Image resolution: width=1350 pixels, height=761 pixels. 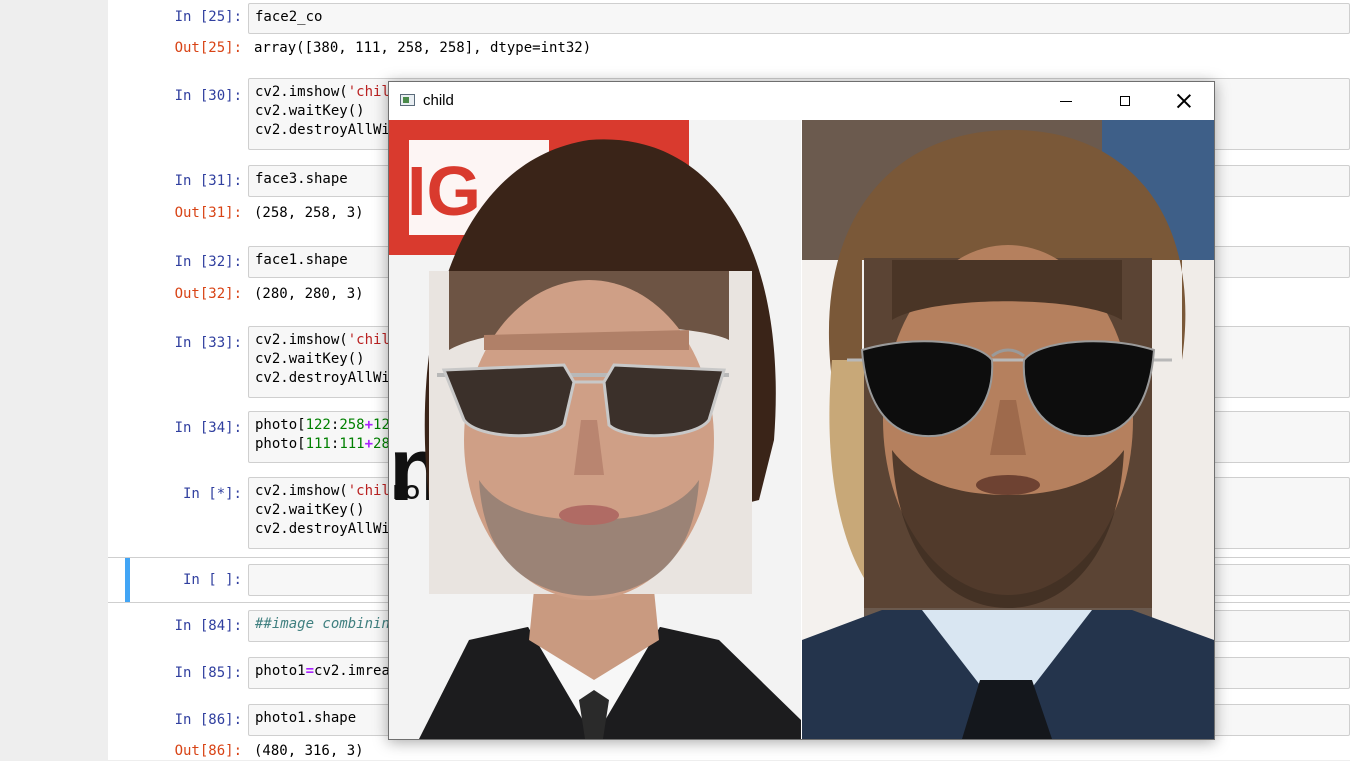 I want to click on input-prompt: In [33]:, so click(x=208, y=343).